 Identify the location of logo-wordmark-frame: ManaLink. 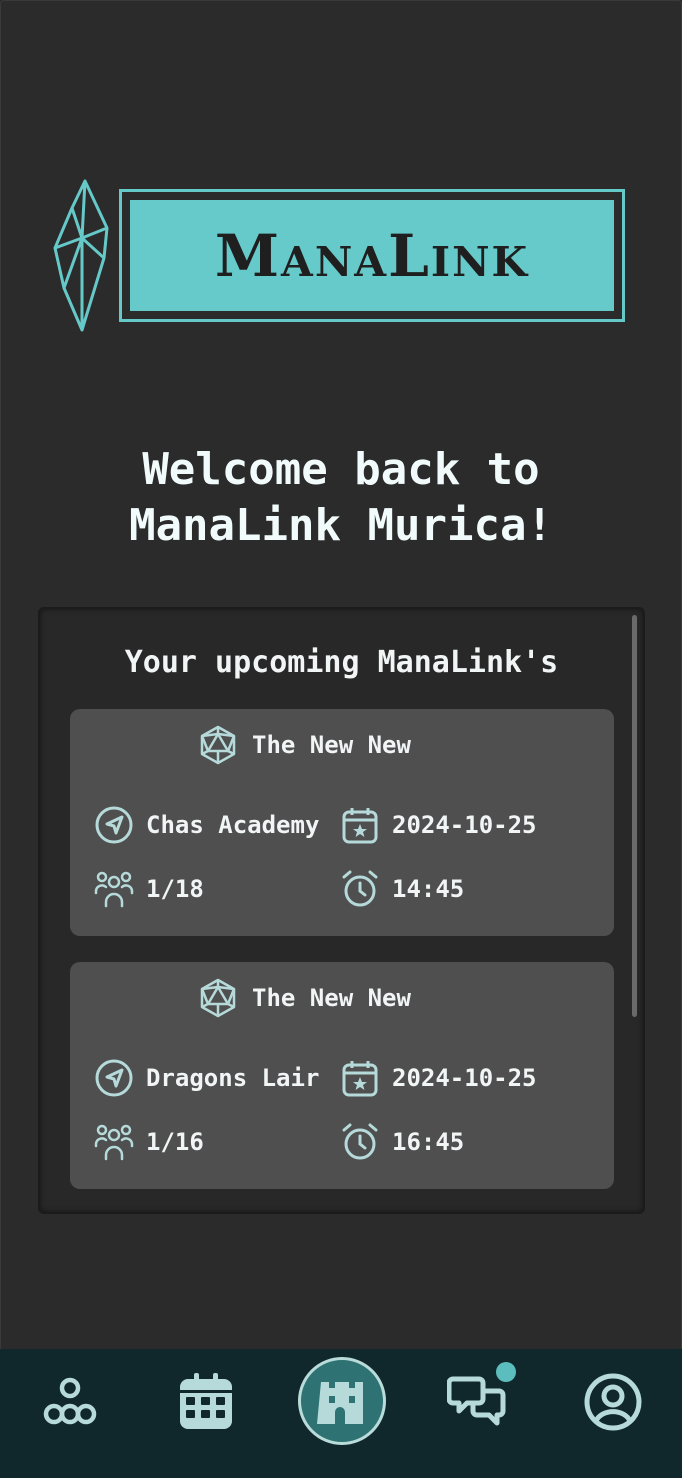
(372, 255).